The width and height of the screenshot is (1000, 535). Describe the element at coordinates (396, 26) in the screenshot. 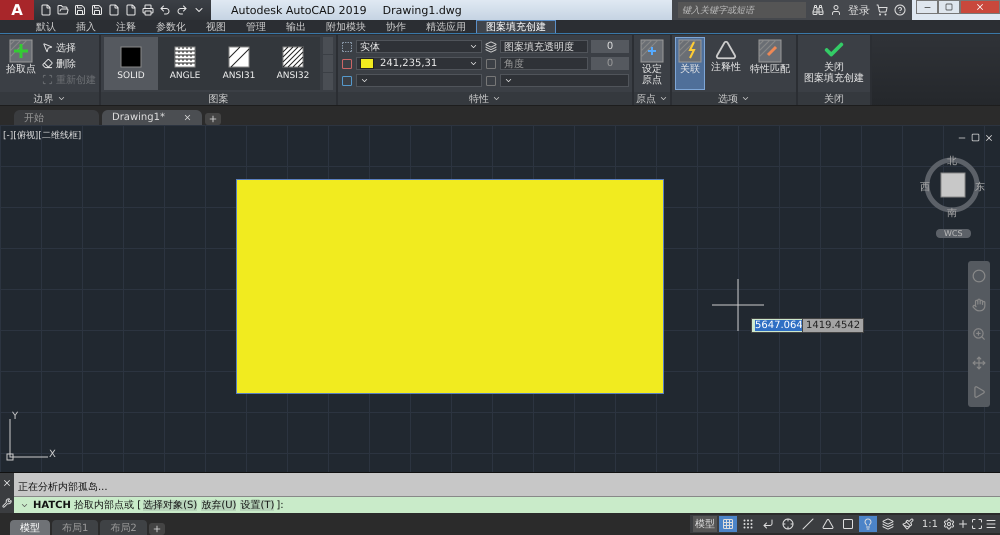

I see `ribbon-tab: 协作` at that location.